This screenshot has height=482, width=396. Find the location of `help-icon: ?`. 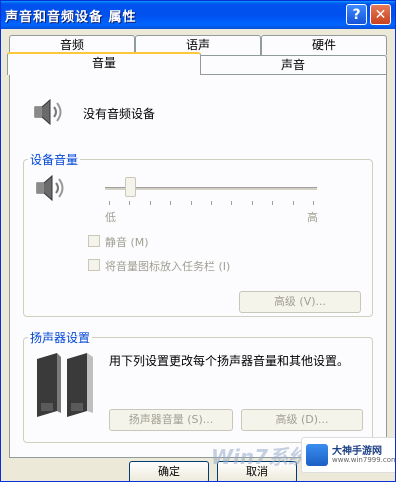

help-icon: ? is located at coordinates (356, 14).